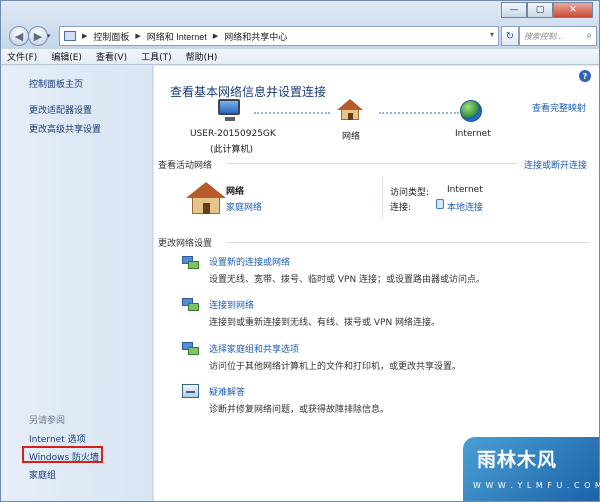  What do you see at coordinates (49, 36) in the screenshot?
I see `recent-pages-dropdown-icon: ▾` at bounding box center [49, 36].